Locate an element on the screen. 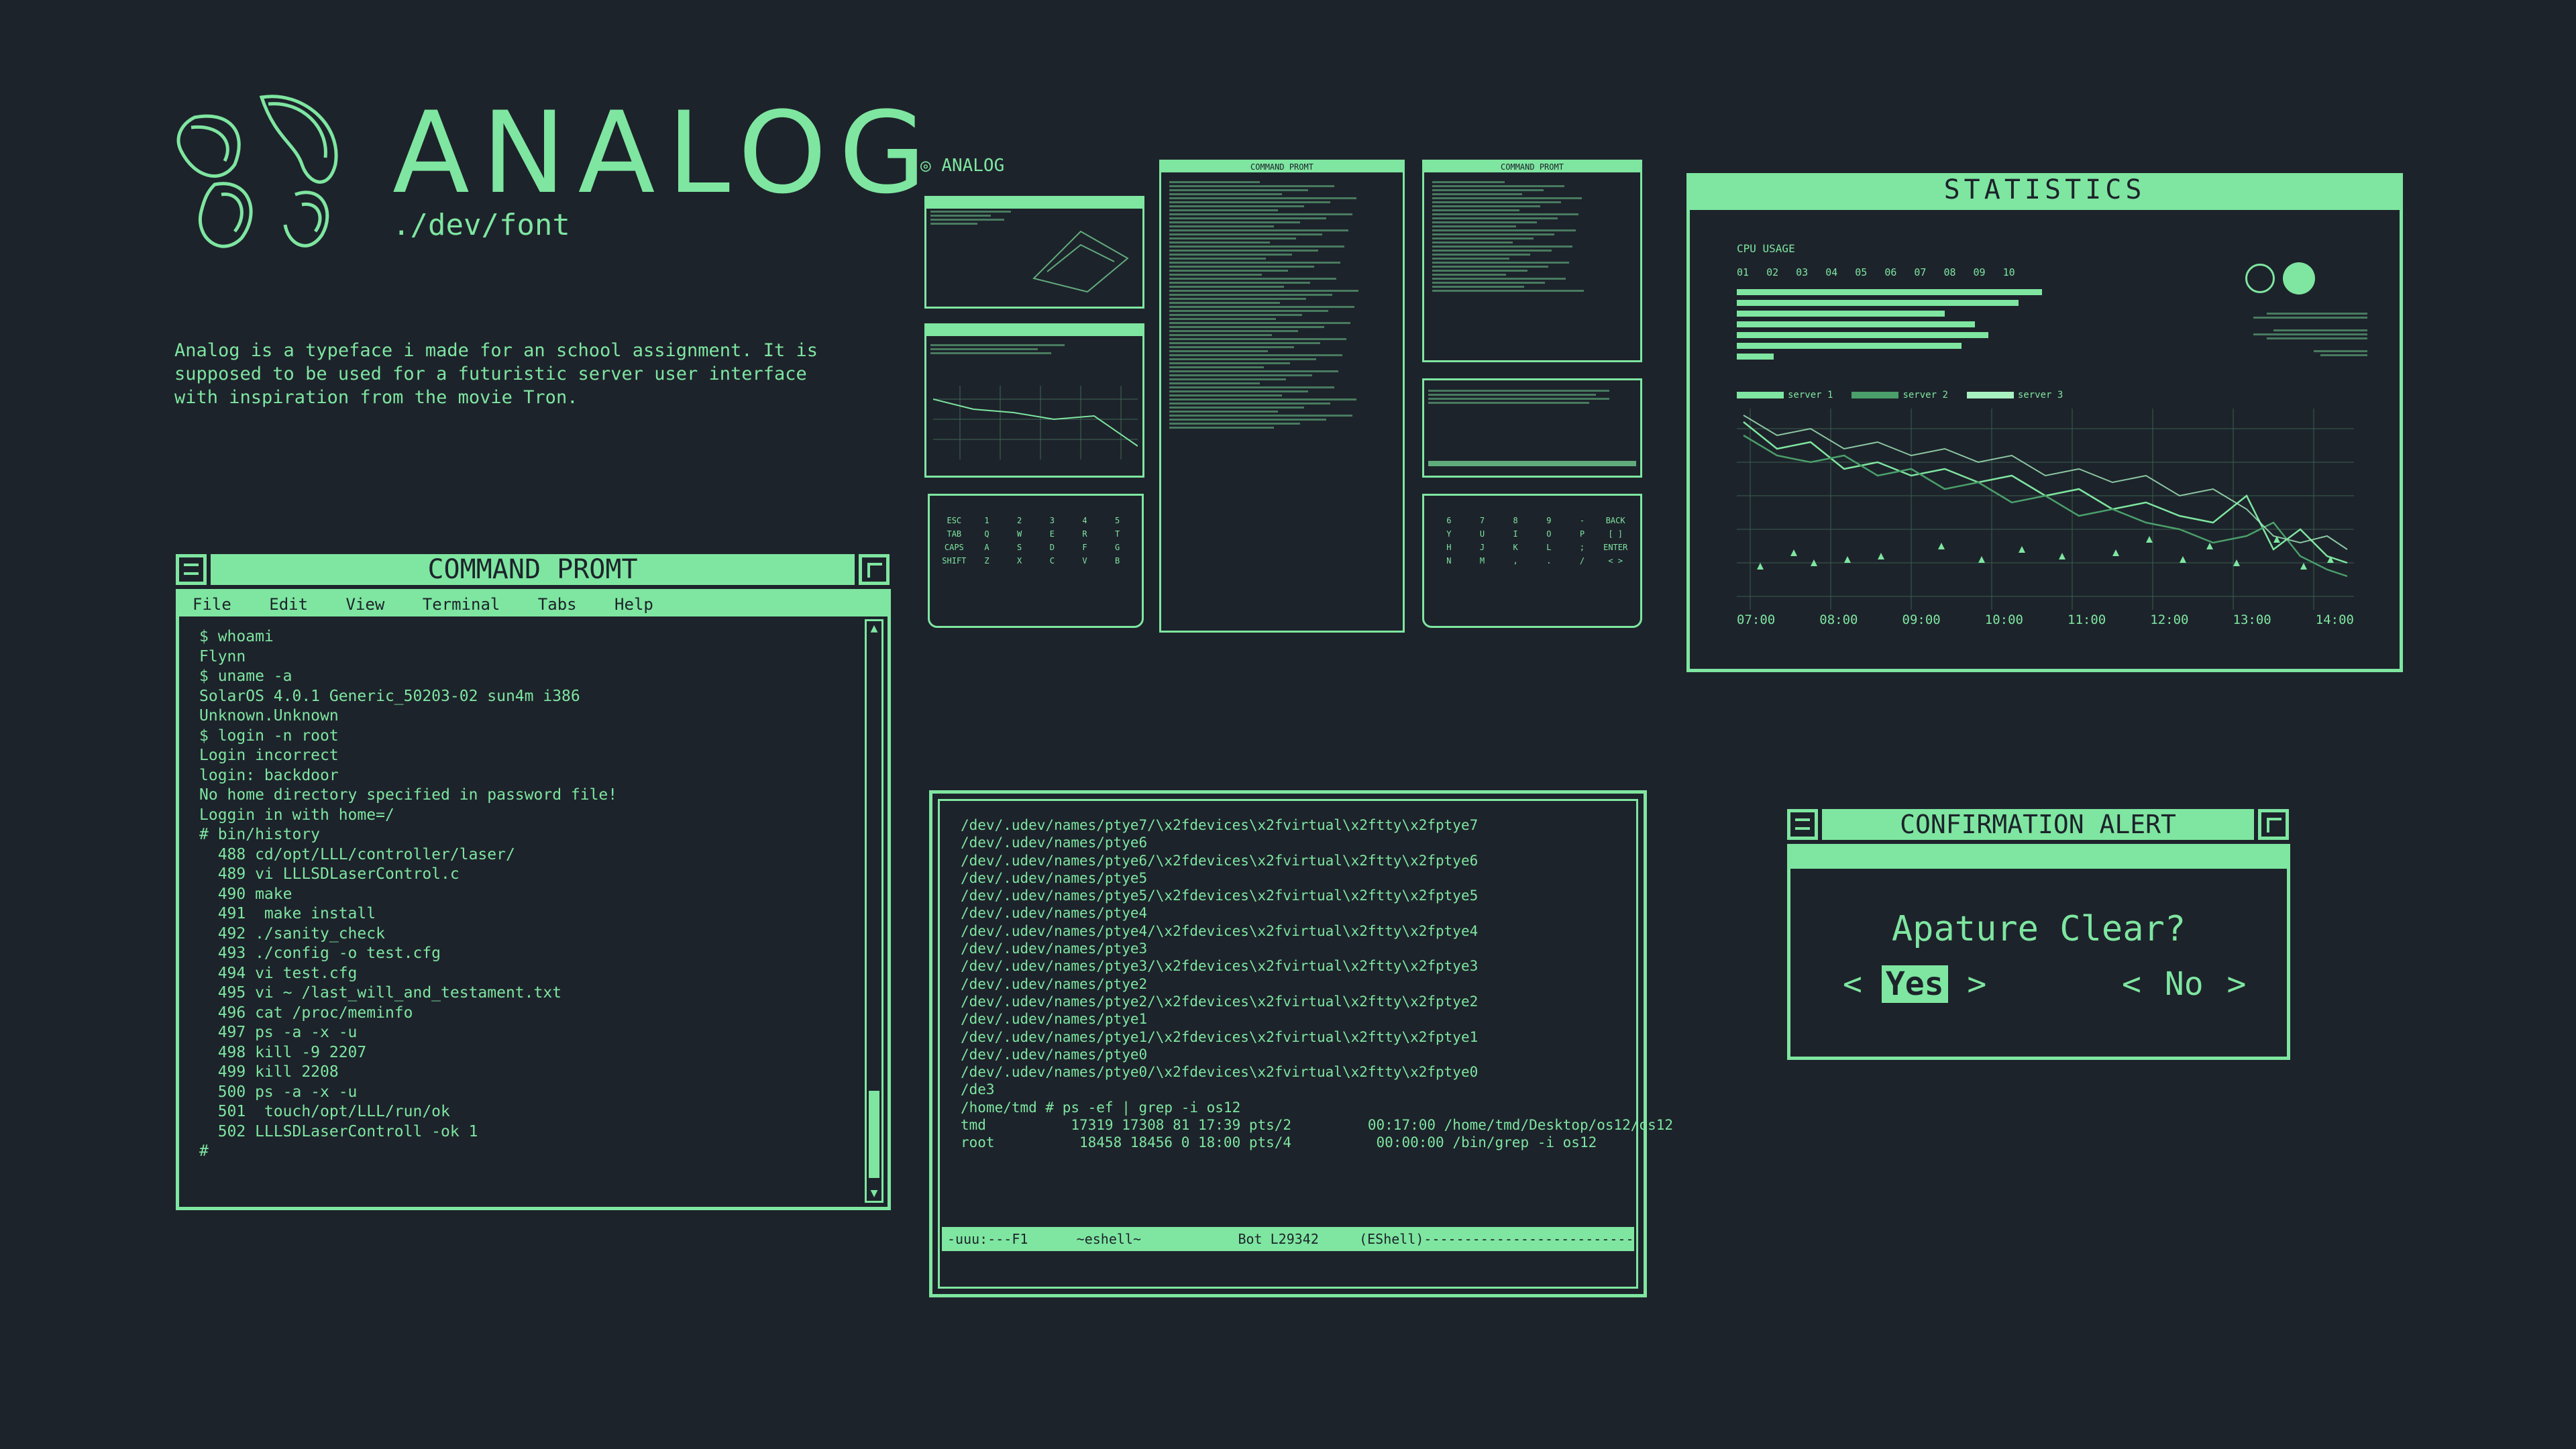 The height and width of the screenshot is (1449, 2576). key-cap: E is located at coordinates (1052, 534).